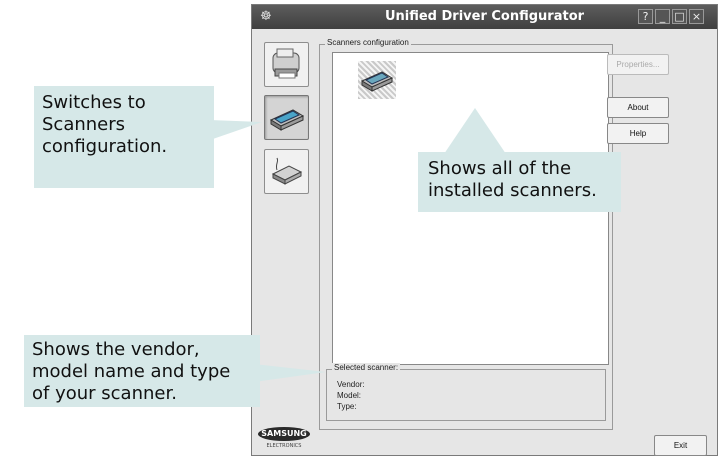 Image resolution: width=723 pixels, height=461 pixels. Describe the element at coordinates (680, 445) in the screenshot. I see `exit-button: Exit` at that location.